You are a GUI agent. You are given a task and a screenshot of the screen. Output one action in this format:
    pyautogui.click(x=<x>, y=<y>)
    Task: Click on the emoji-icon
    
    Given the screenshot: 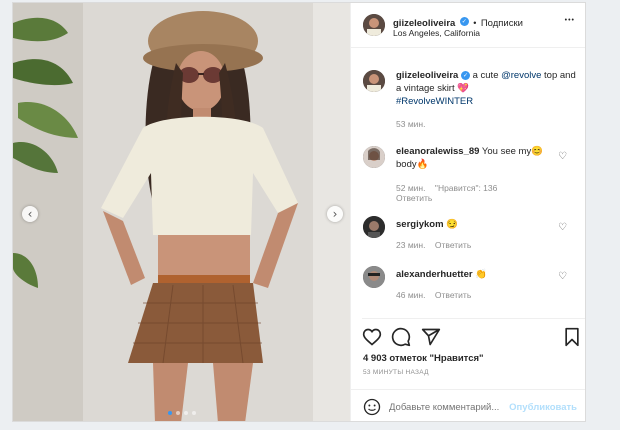 What is the action you would take?
    pyautogui.click(x=372, y=407)
    